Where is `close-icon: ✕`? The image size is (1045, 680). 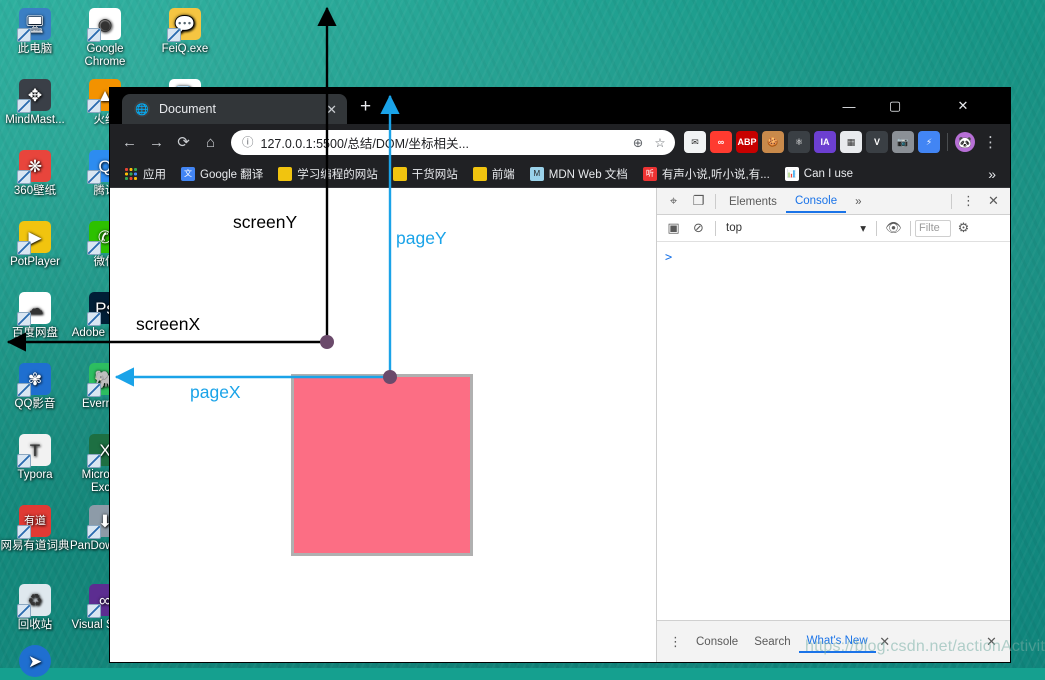 close-icon: ✕ is located at coordinates (331, 110).